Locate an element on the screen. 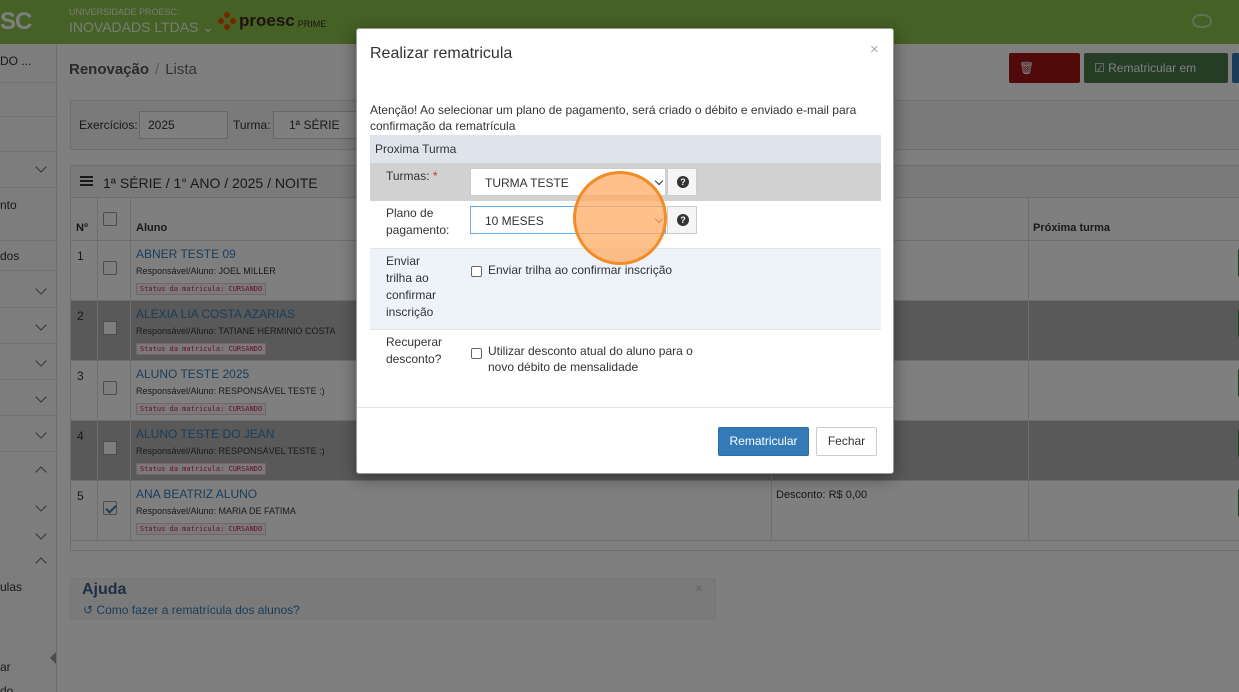 This screenshot has height=692, width=1239. rematricular-button: Rematricular is located at coordinates (763, 441).